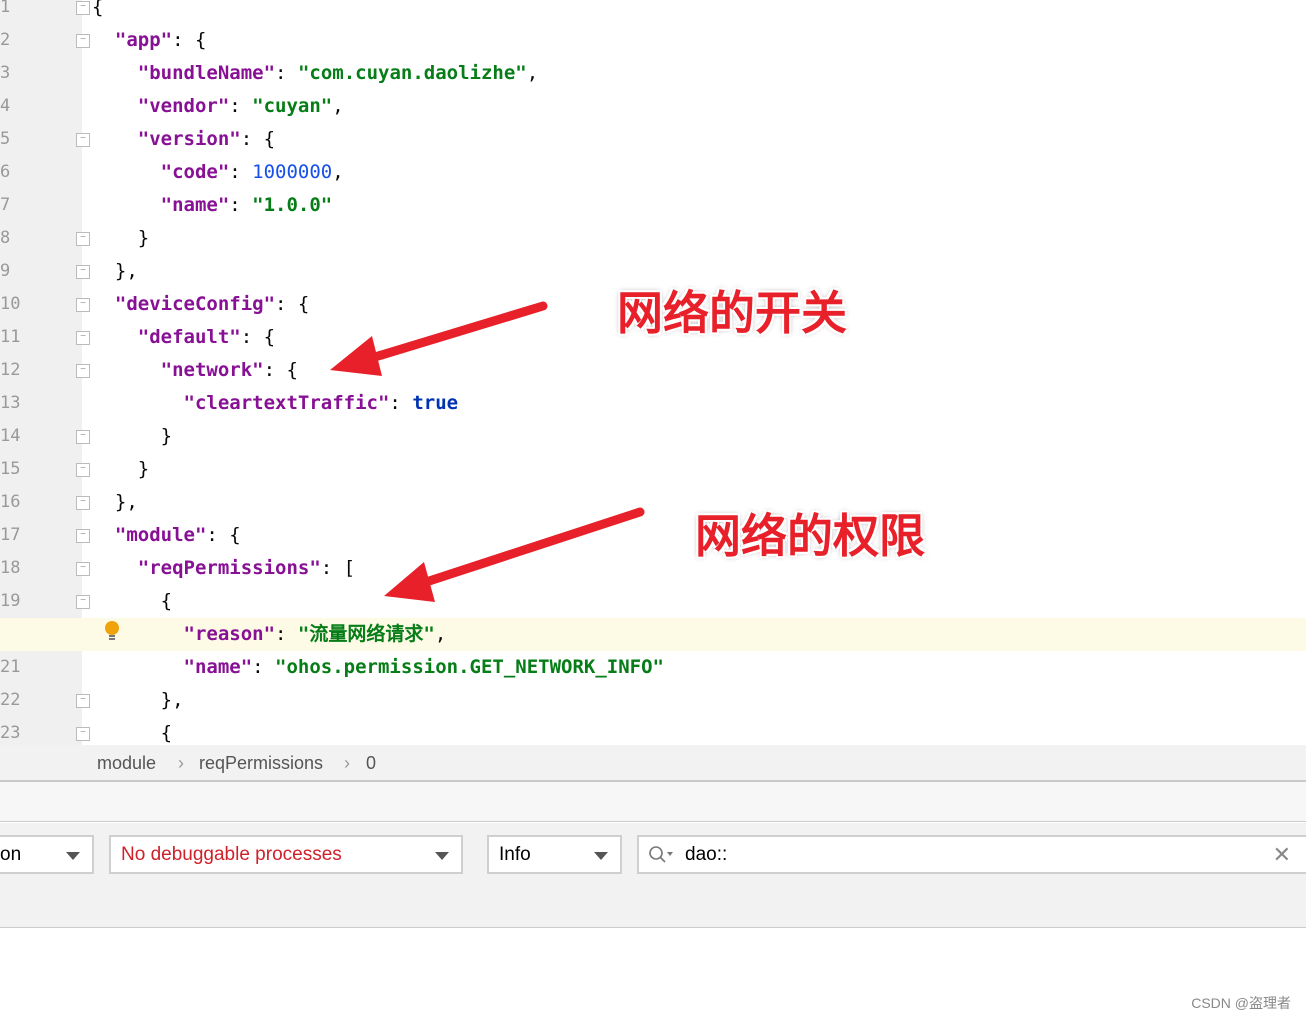  Describe the element at coordinates (732, 313) in the screenshot. I see `annotation-network-switch: 网络的开关` at that location.